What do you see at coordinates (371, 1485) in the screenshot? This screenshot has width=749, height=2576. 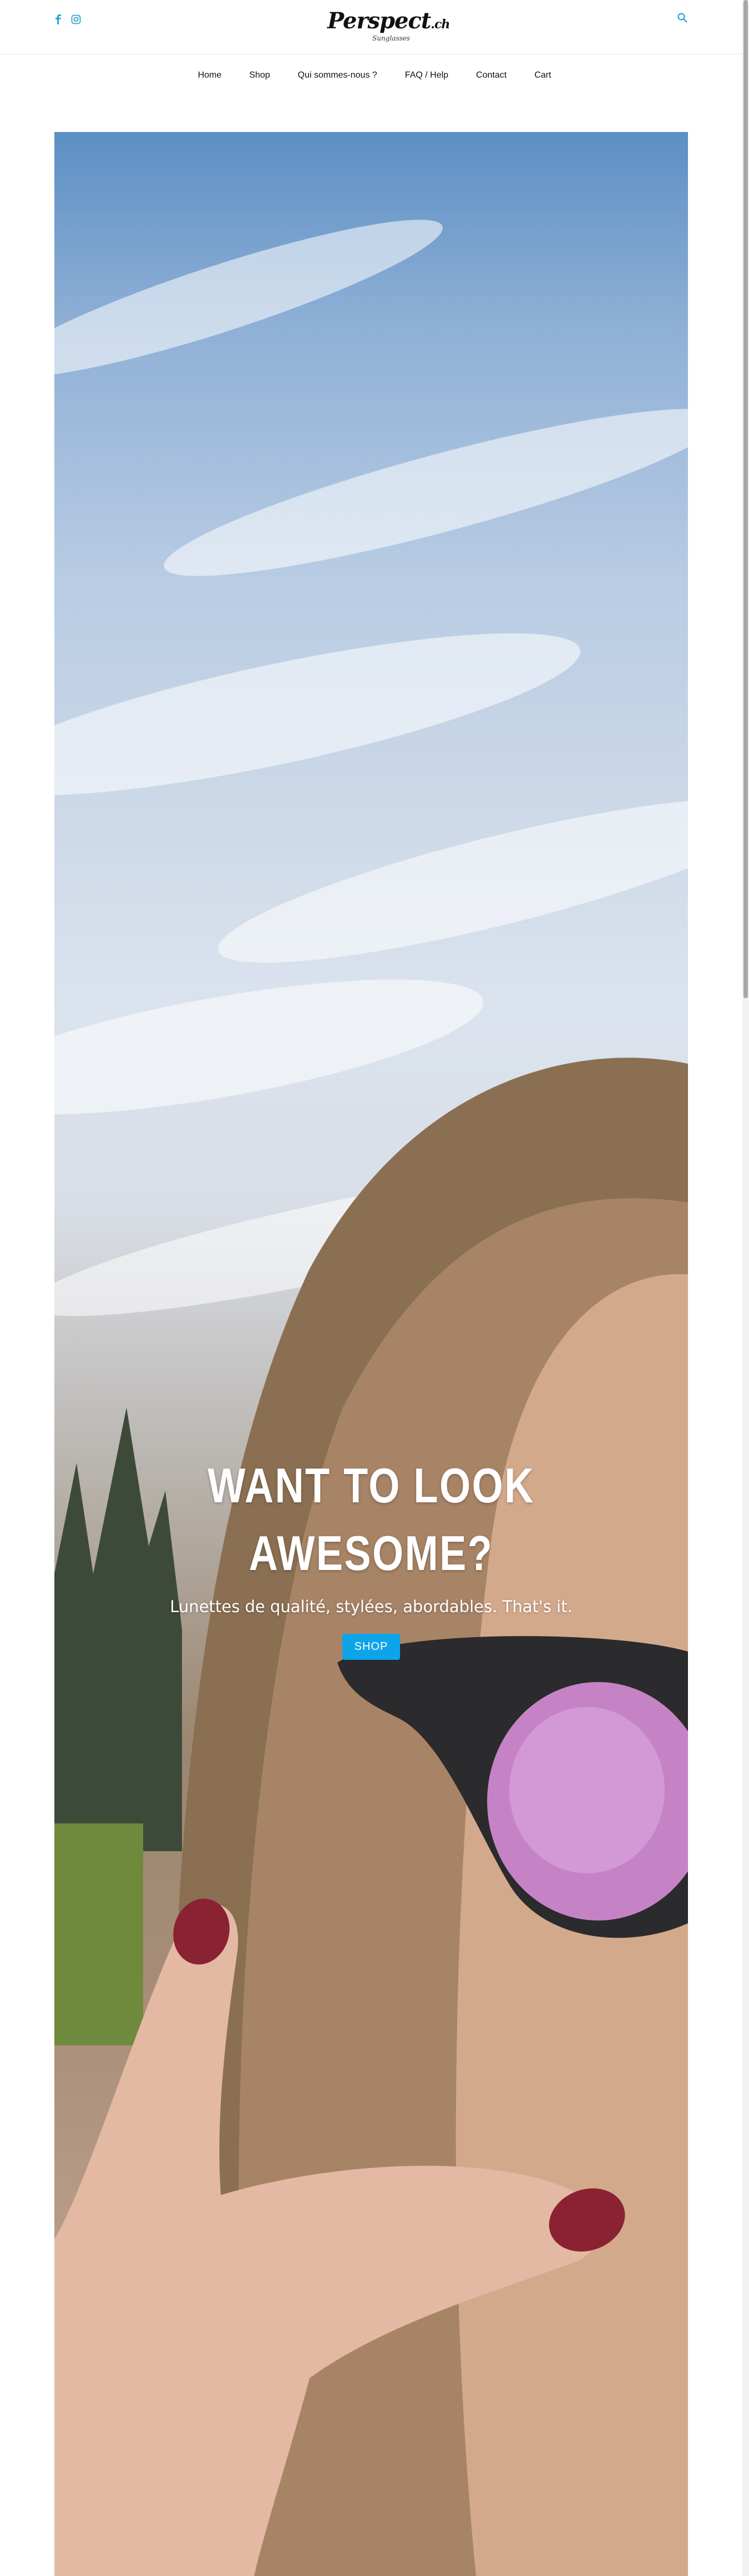 I see `hero-title-line-1: WANT TO LOOK` at bounding box center [371, 1485].